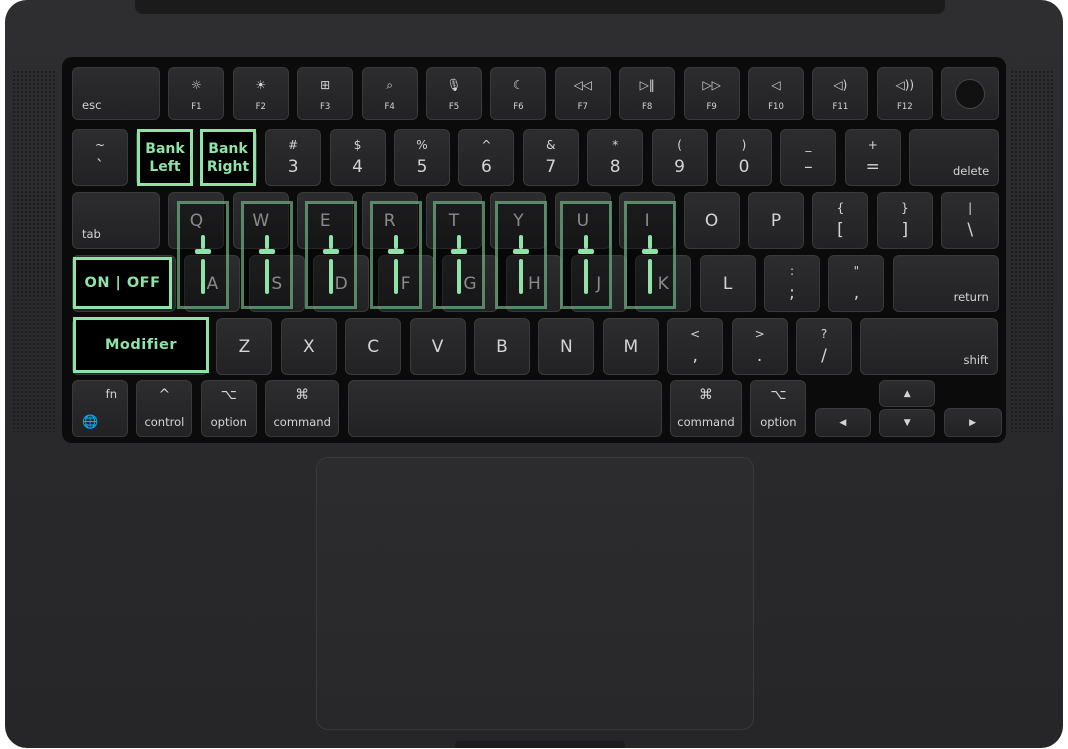 This screenshot has height=749, width=1068. I want to click on key-label: control, so click(164, 422).